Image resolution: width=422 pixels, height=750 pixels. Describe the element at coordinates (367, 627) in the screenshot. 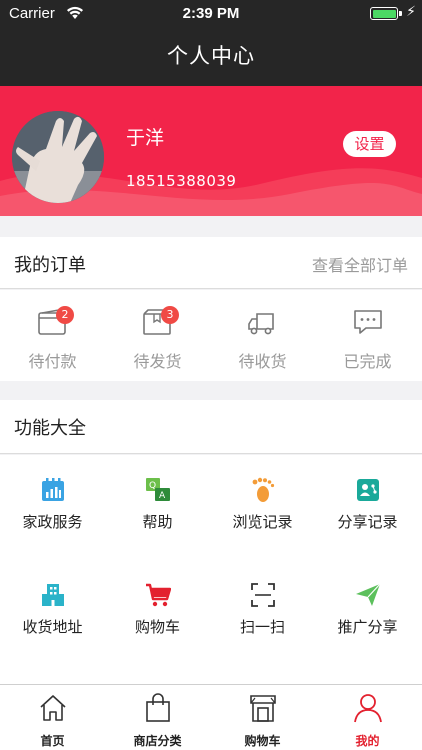

I see `feature-label: 推广分享` at that location.